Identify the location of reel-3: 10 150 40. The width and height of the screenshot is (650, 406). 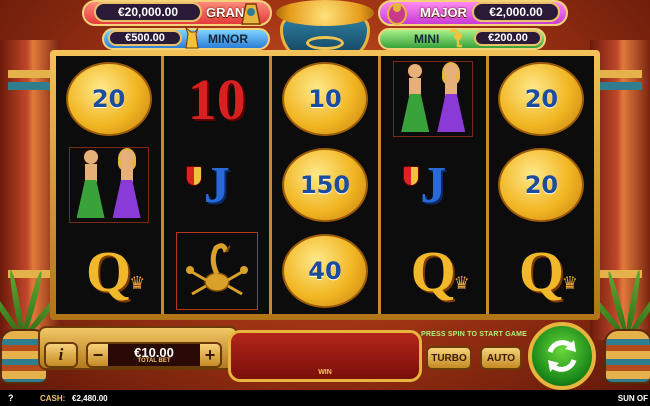
(326, 185).